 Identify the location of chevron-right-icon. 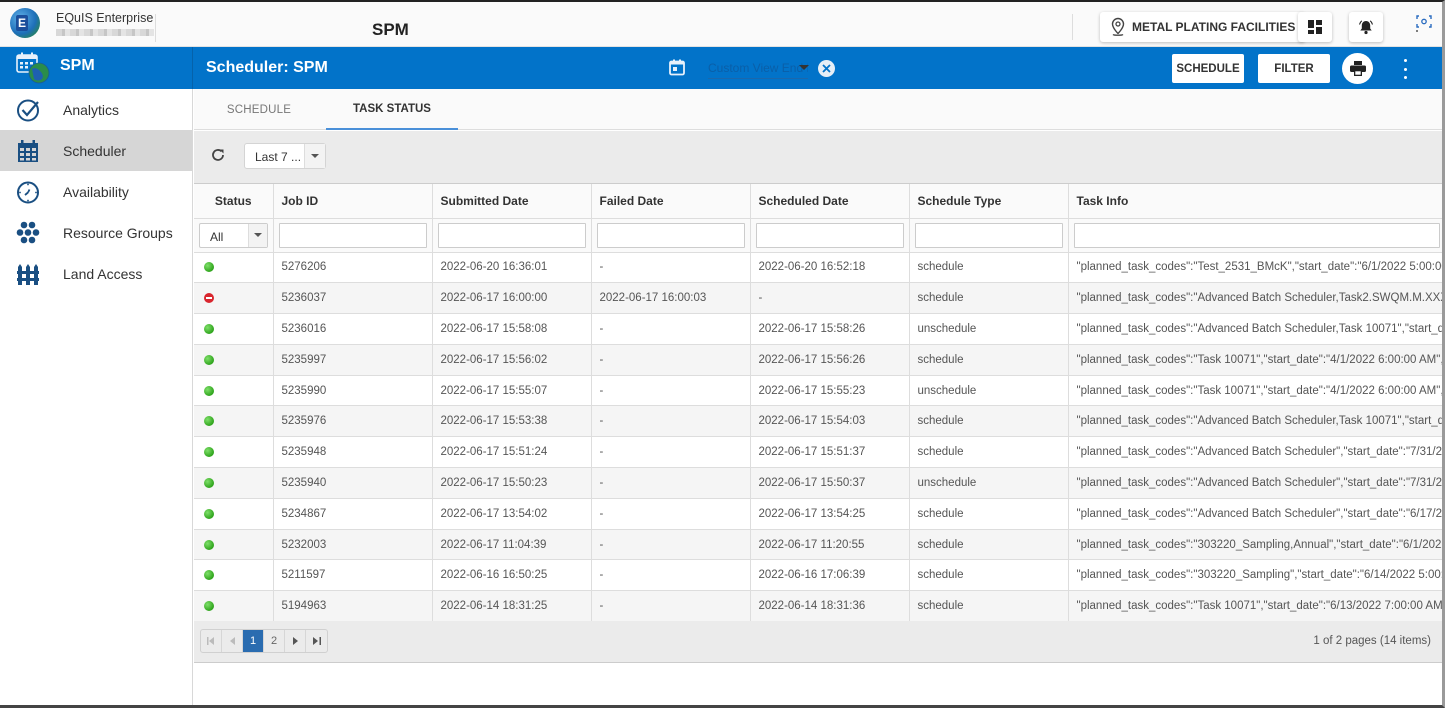
(295, 641).